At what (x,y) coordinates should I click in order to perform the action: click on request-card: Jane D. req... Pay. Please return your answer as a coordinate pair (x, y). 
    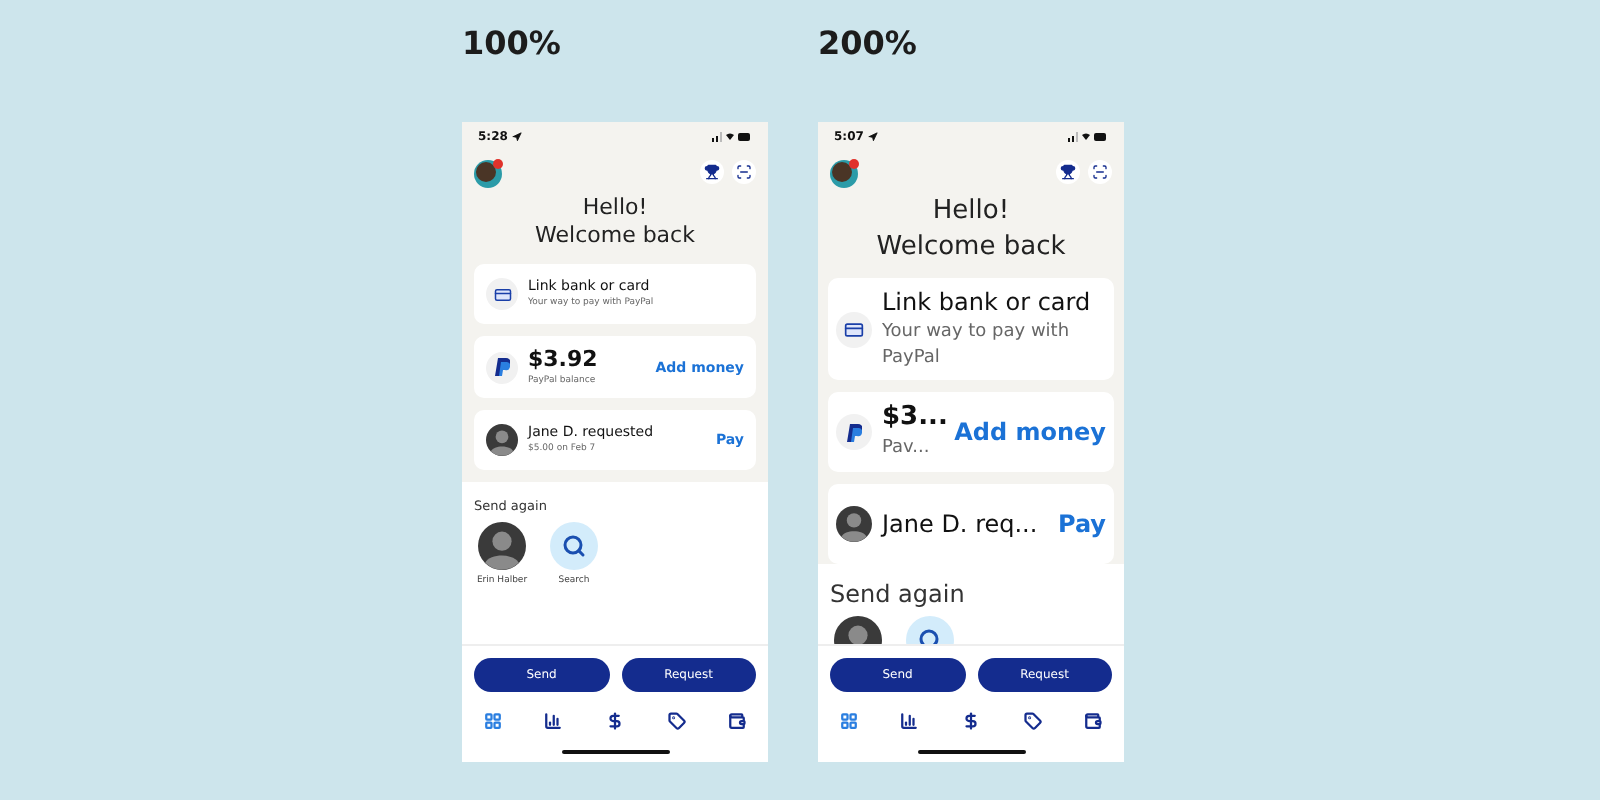
    Looking at the image, I should click on (971, 524).